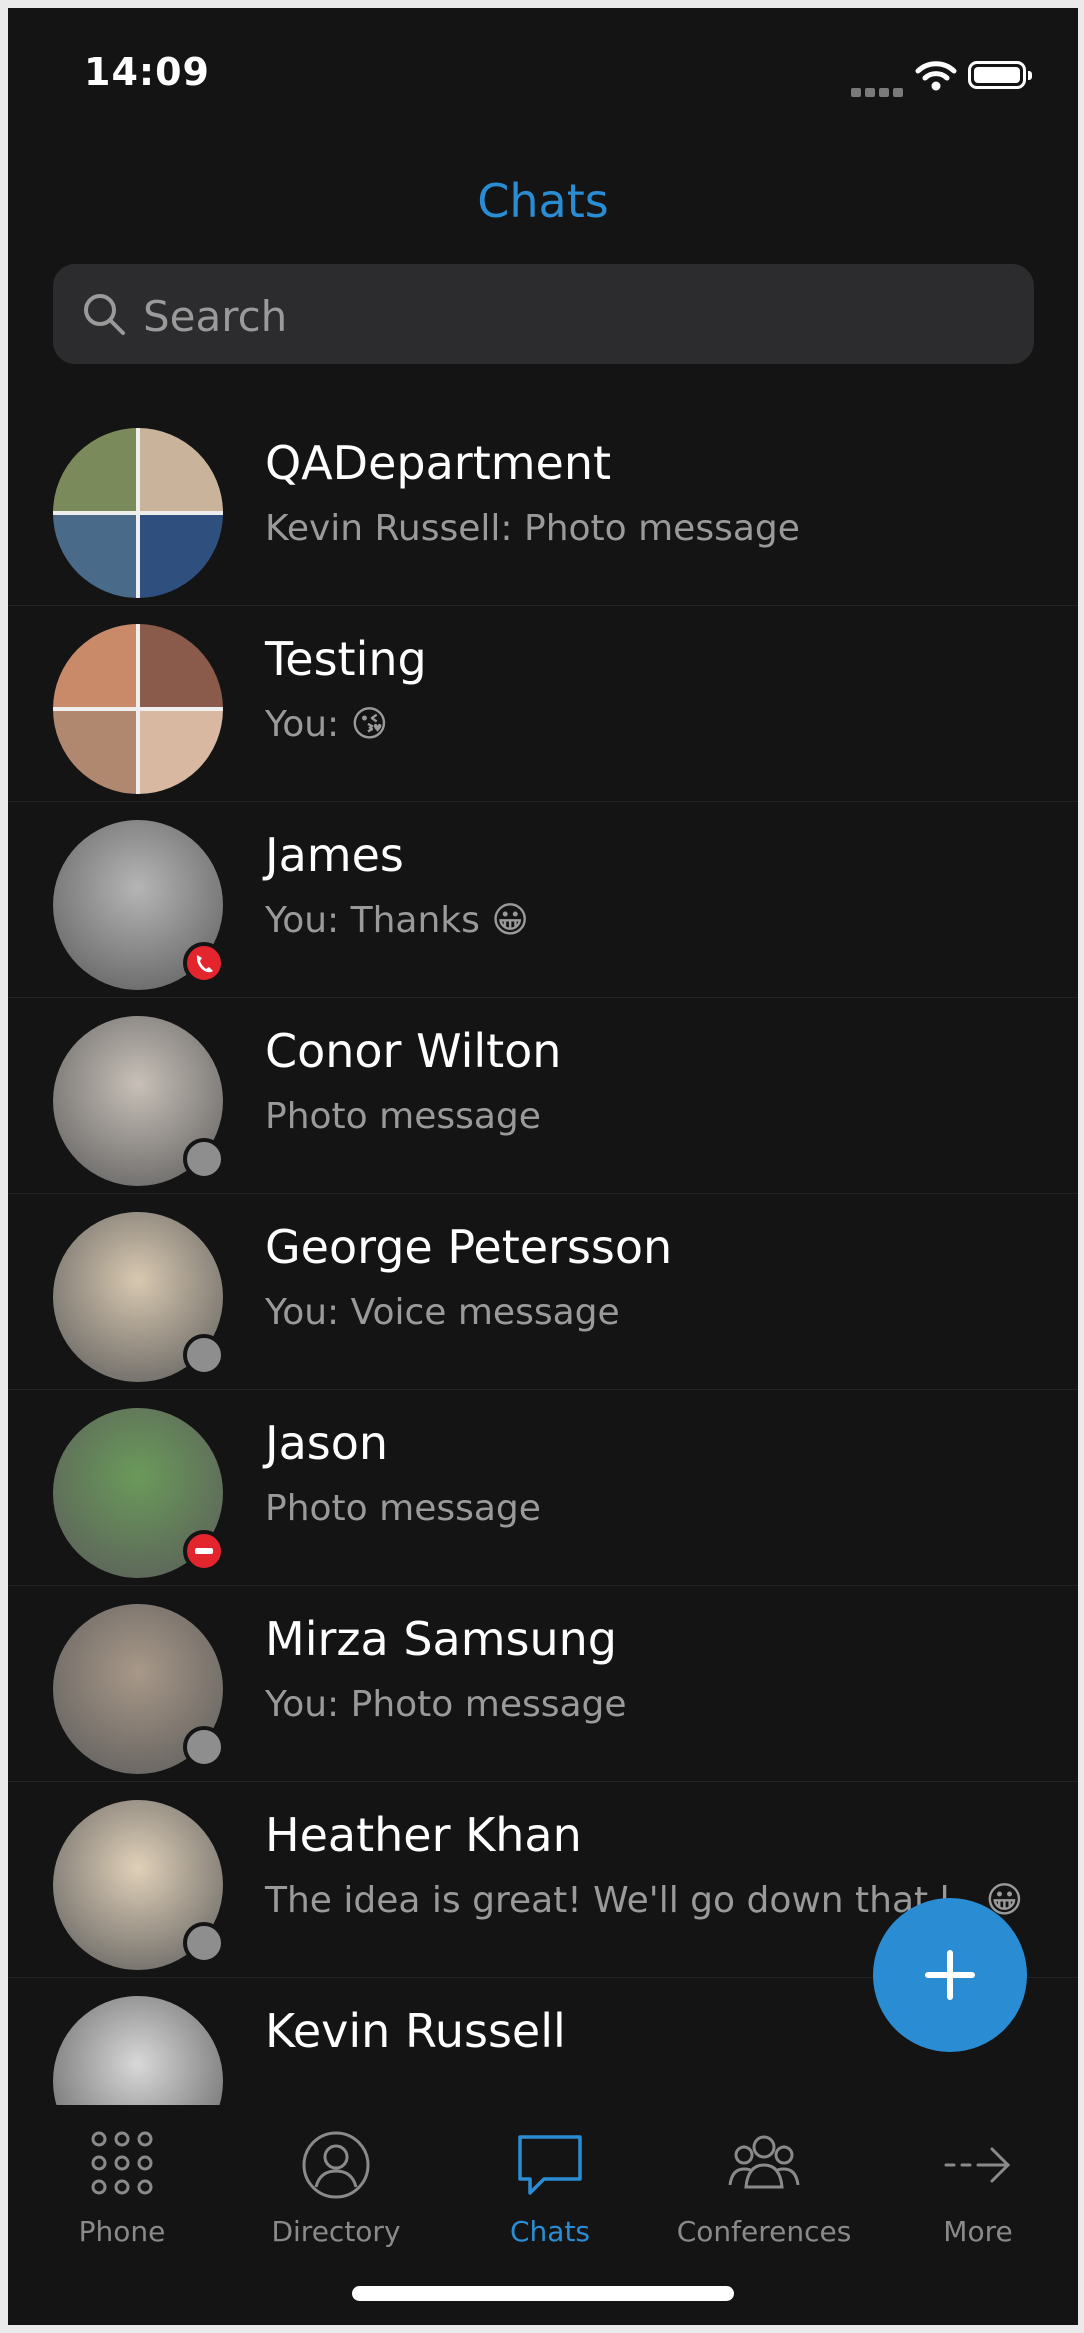 This screenshot has height=2333, width=1084. Describe the element at coordinates (204, 1551) in the screenshot. I see `busy-status-icon` at that location.